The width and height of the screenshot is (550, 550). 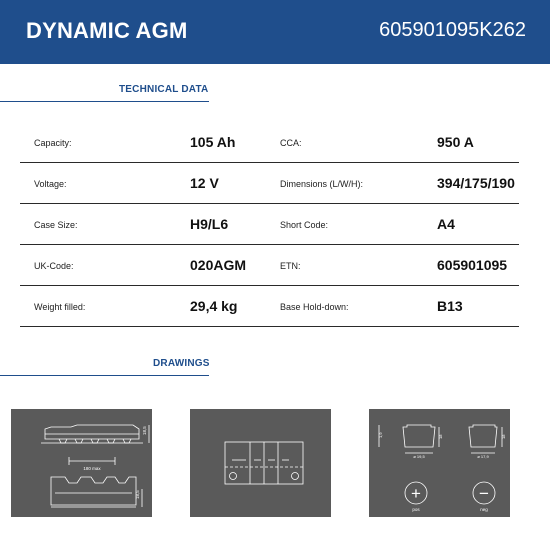 What do you see at coordinates (137, 494) in the screenshot?
I see `dim-height-bottom: 18,5` at bounding box center [137, 494].